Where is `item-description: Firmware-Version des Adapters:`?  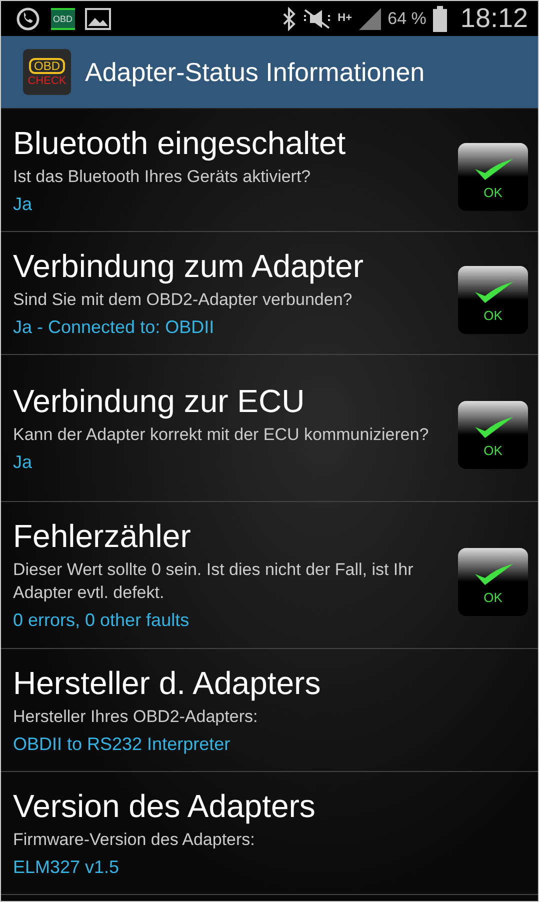
item-description: Firmware-Version des Adapters: is located at coordinates (134, 839).